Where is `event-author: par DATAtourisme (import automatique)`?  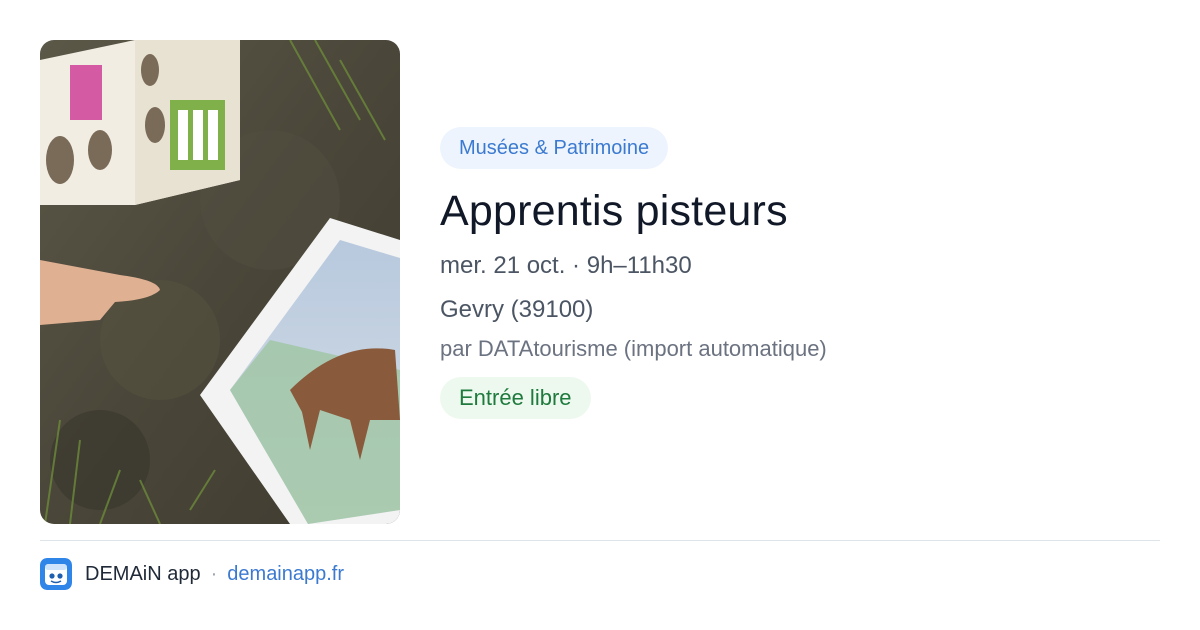 event-author: par DATAtourisme (import automatique) is located at coordinates (633, 348).